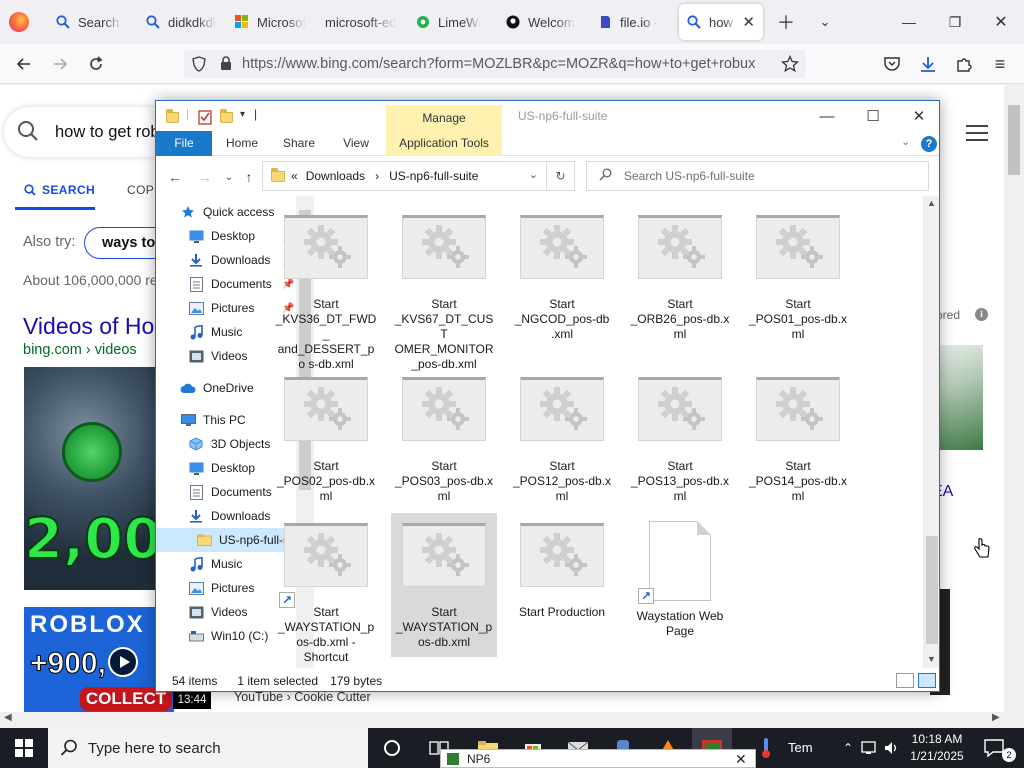 This screenshot has height=768, width=1024. I want to click on manage-context-tab: Manage, so click(444, 118).